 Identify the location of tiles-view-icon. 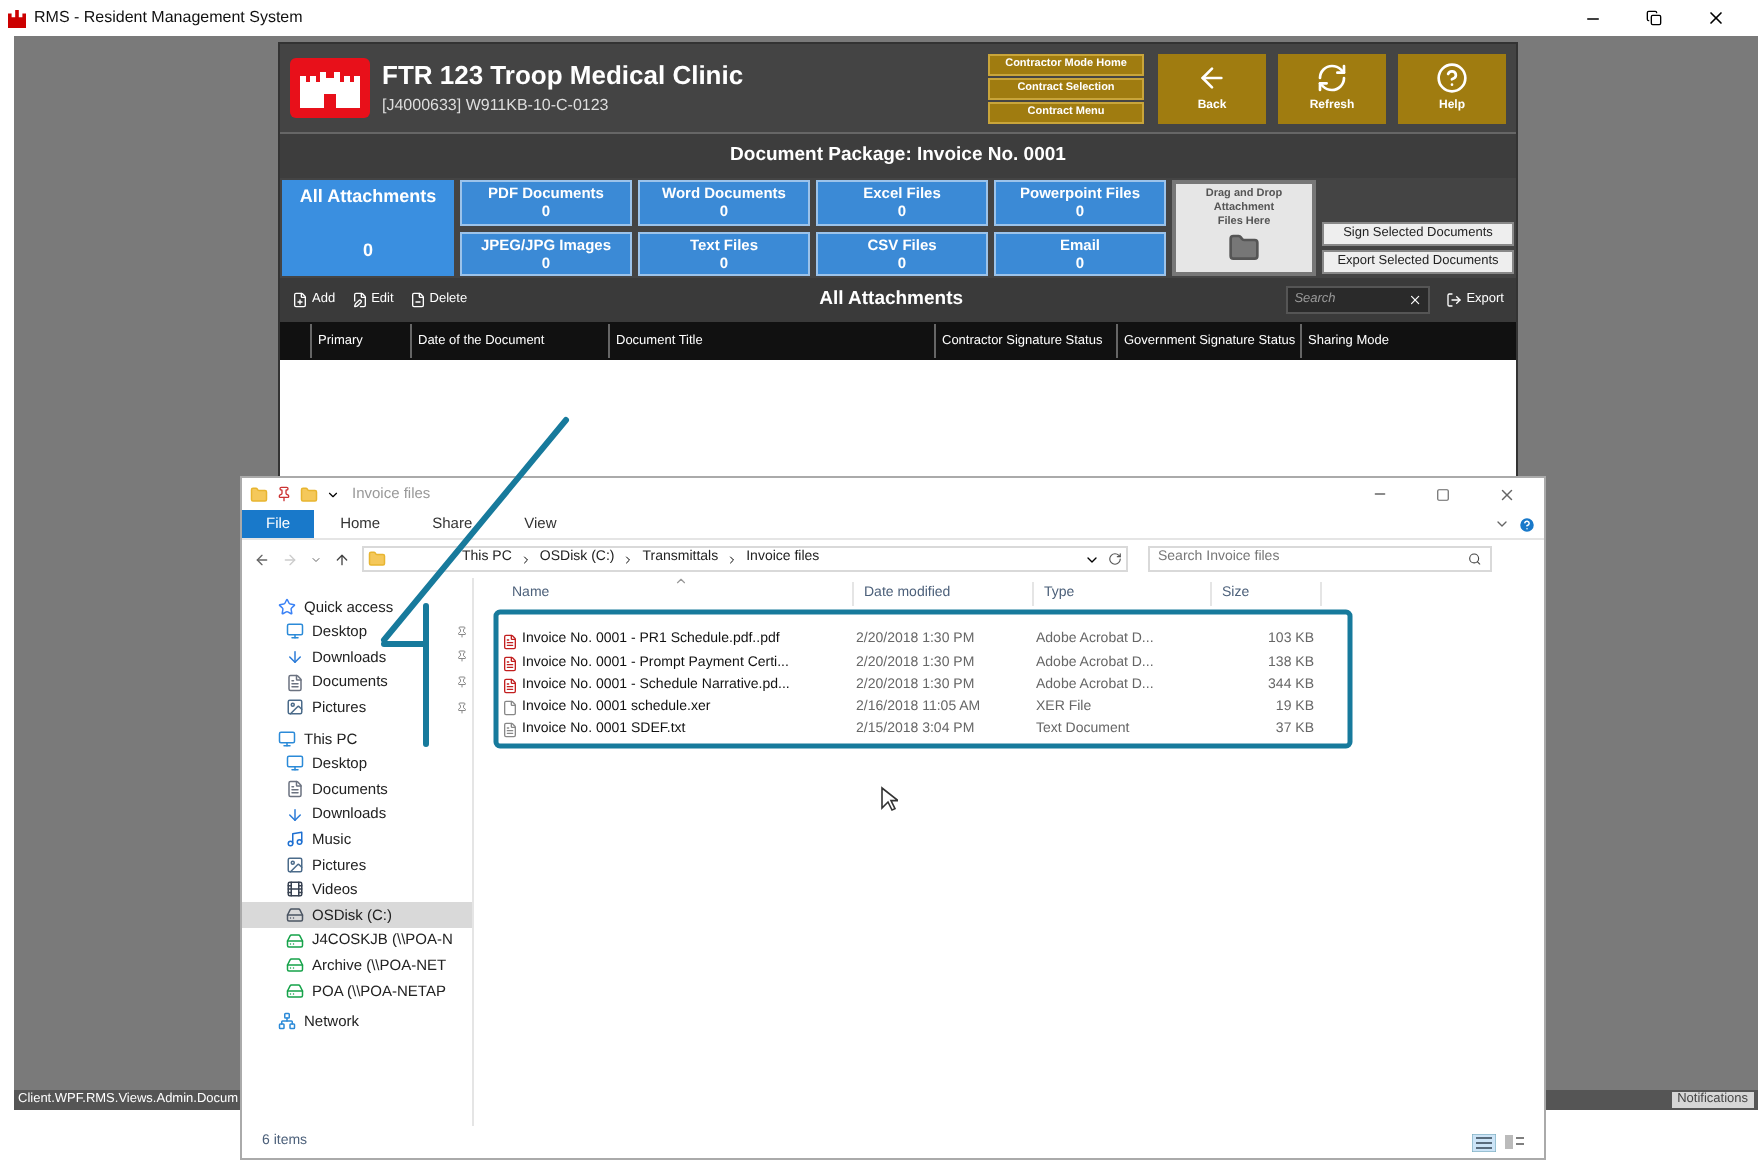
(1514, 1142).